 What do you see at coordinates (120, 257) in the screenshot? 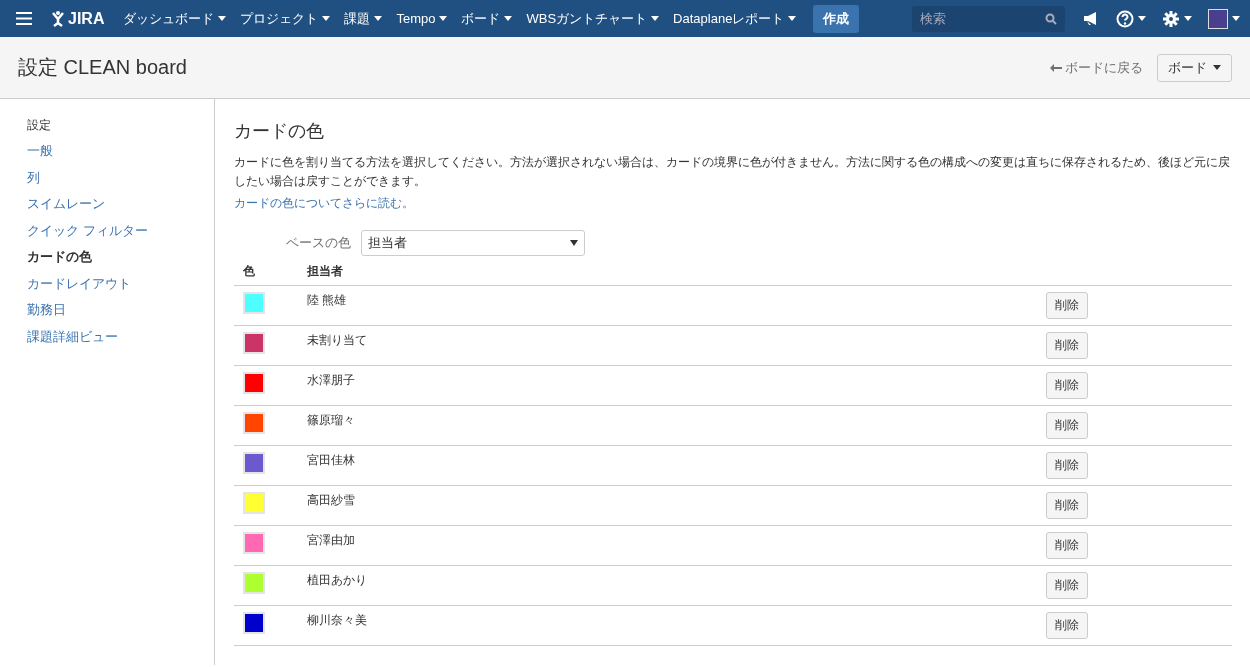
I see `sidebar-item: カードの色` at bounding box center [120, 257].